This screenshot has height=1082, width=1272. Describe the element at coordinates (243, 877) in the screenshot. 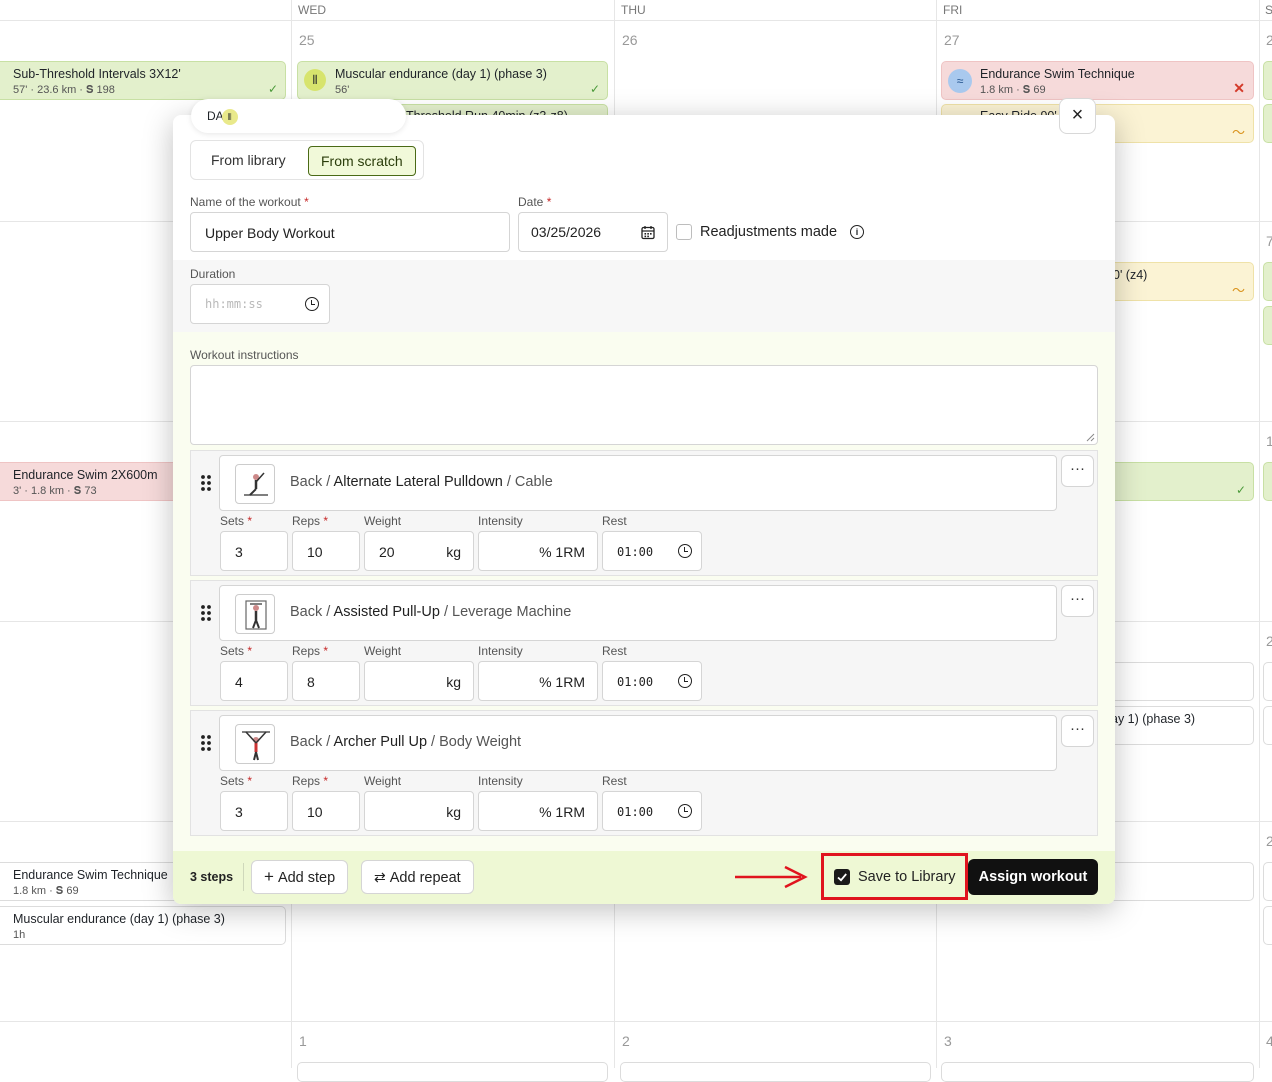

I see `divider` at that location.